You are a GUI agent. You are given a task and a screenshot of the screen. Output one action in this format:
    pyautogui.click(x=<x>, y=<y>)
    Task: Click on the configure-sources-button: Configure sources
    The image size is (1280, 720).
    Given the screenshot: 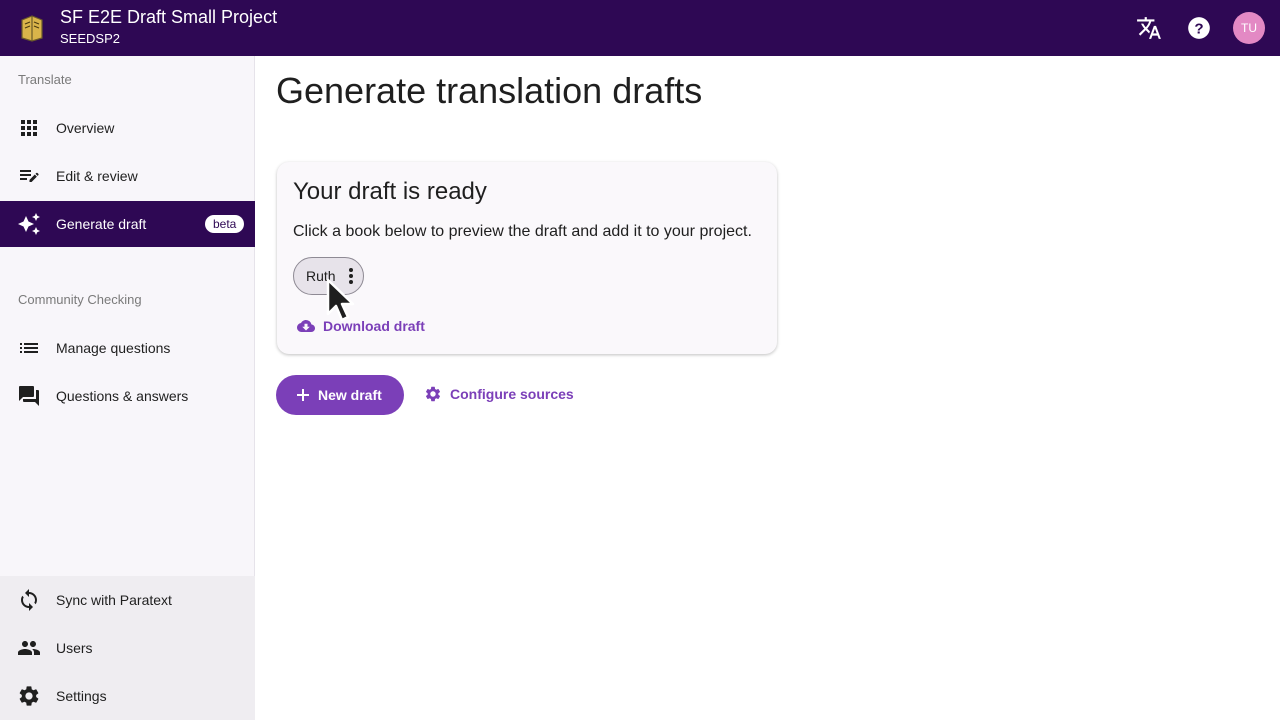 What is the action you would take?
    pyautogui.click(x=499, y=394)
    